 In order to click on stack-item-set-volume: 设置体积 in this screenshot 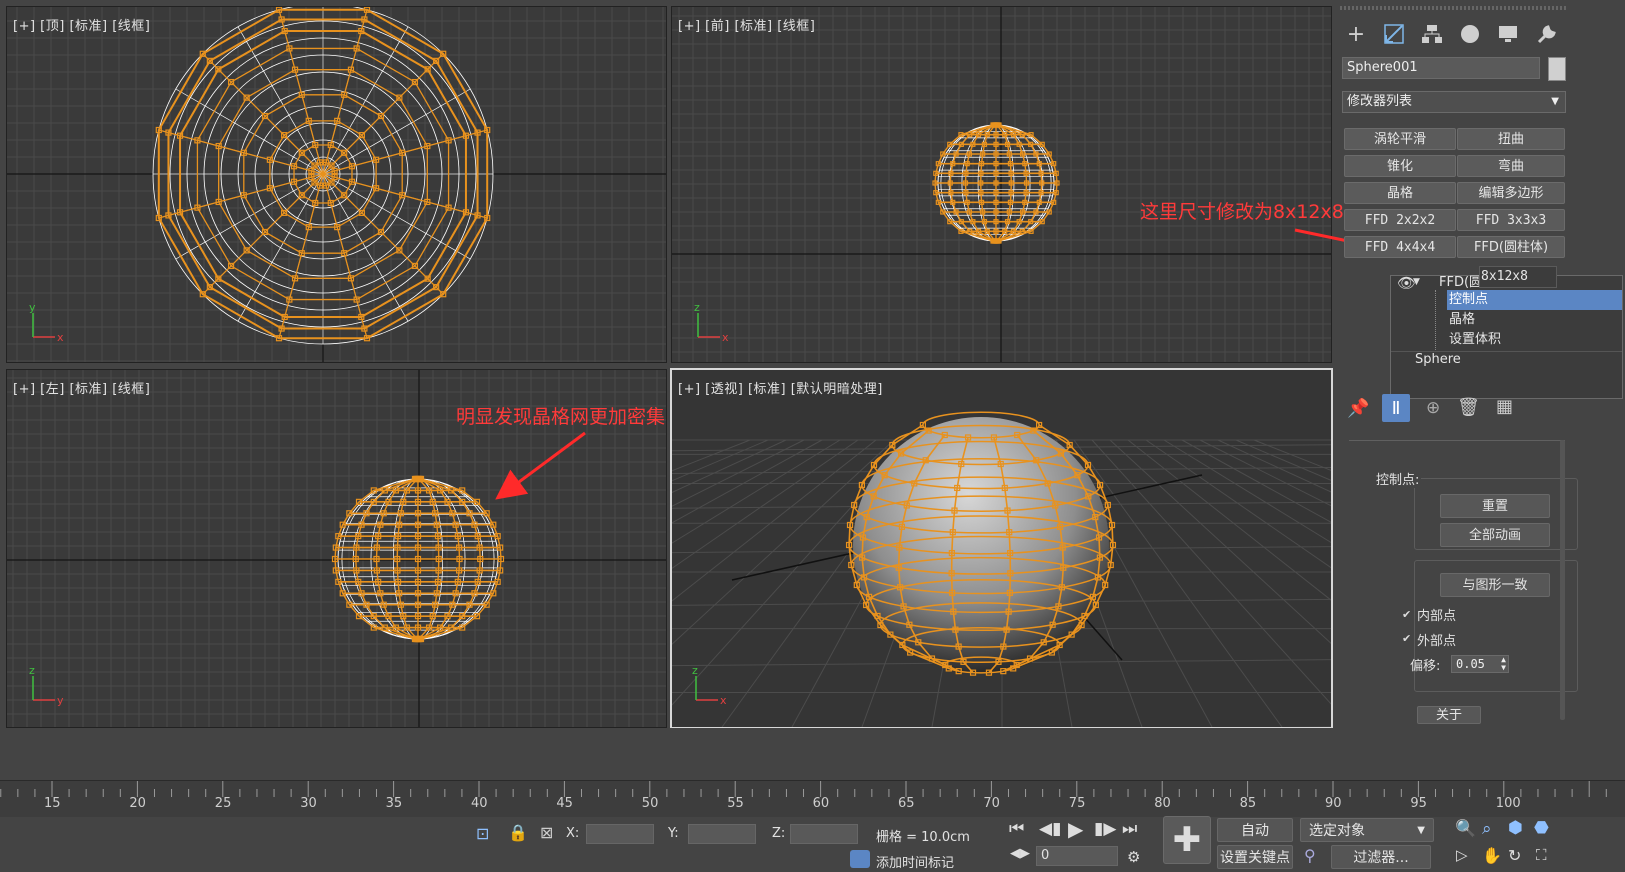, I will do `click(1475, 340)`.